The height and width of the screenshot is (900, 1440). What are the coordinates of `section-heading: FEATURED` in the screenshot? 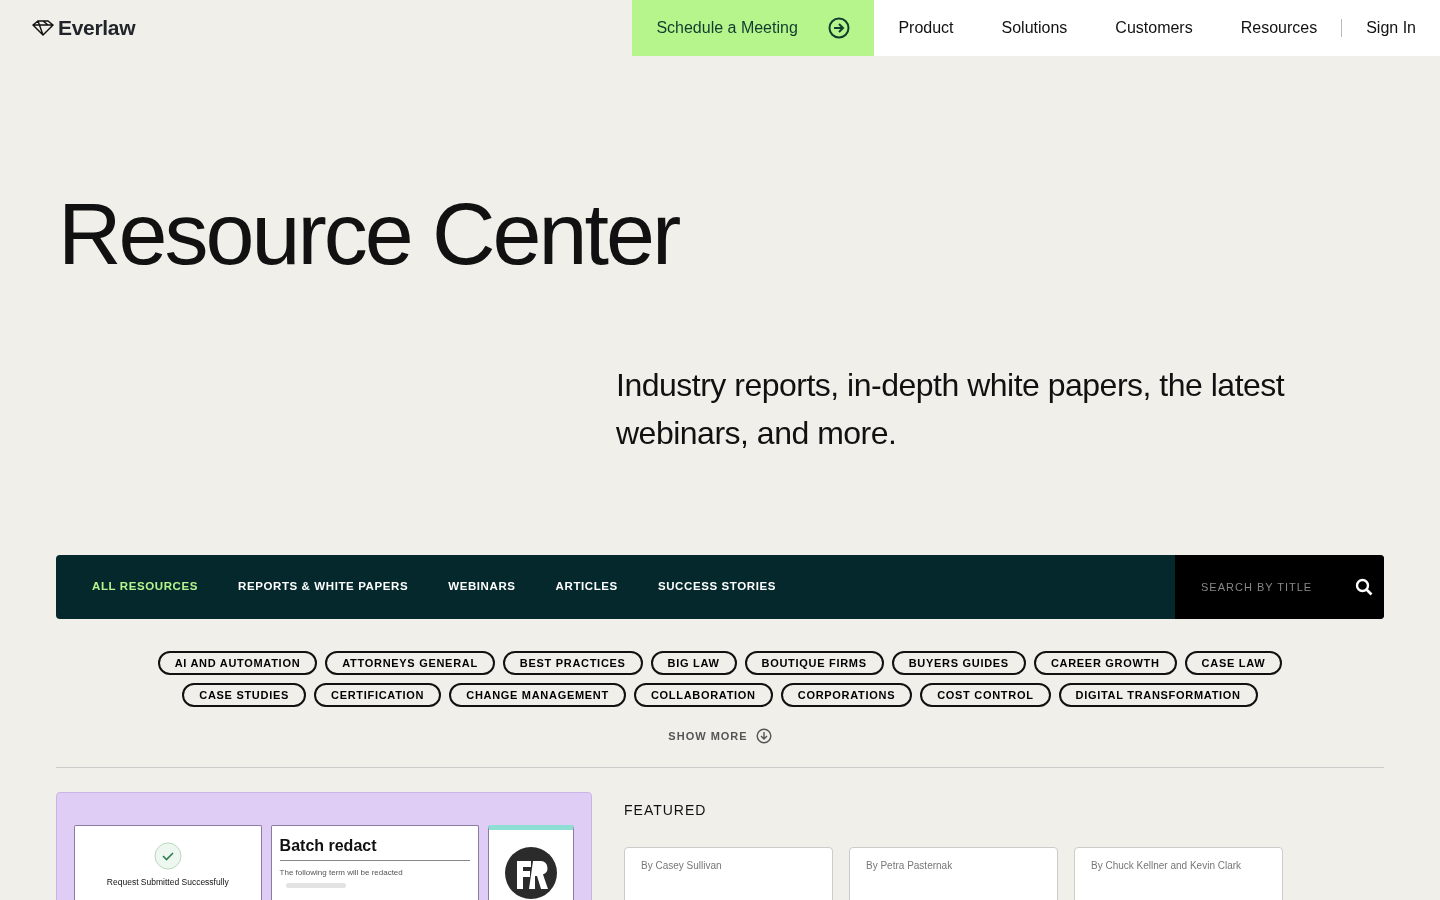 It's located at (666, 811).